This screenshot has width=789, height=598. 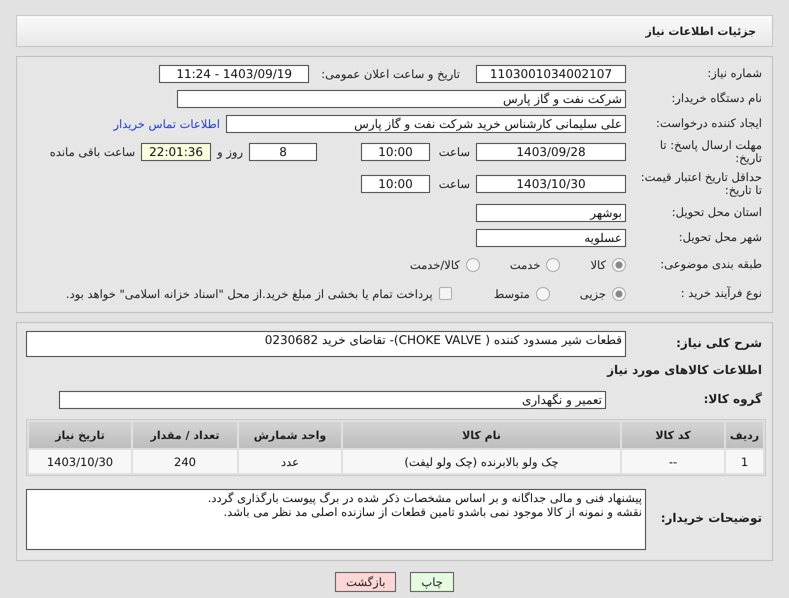 What do you see at coordinates (432, 582) in the screenshot?
I see `print-button: چاپ` at bounding box center [432, 582].